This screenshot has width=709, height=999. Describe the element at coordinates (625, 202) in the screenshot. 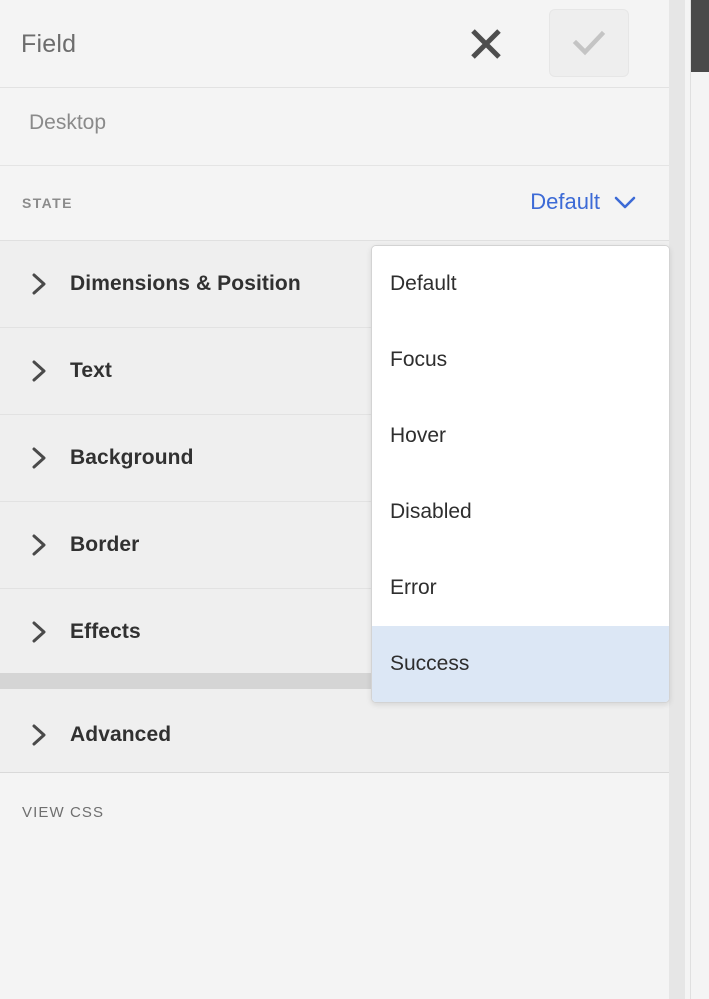

I see `chevron-down-icon` at that location.